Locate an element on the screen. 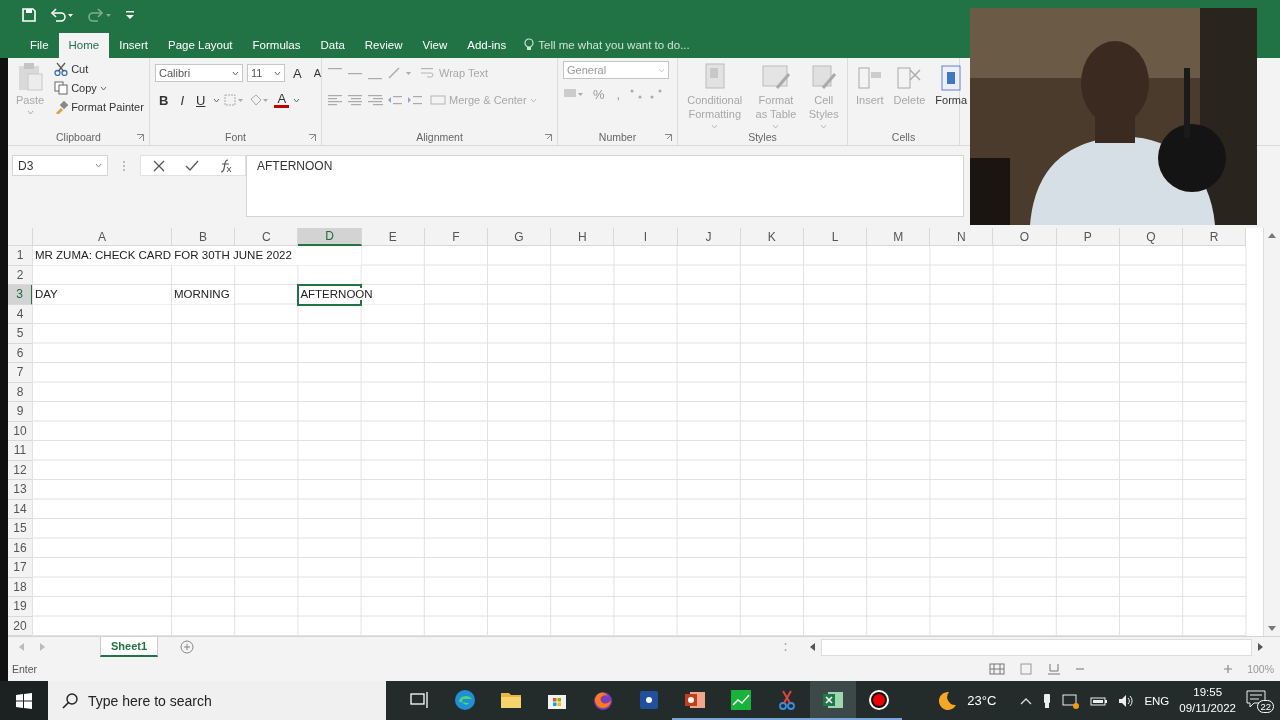  scroll-up-icon is located at coordinates (1272, 235).